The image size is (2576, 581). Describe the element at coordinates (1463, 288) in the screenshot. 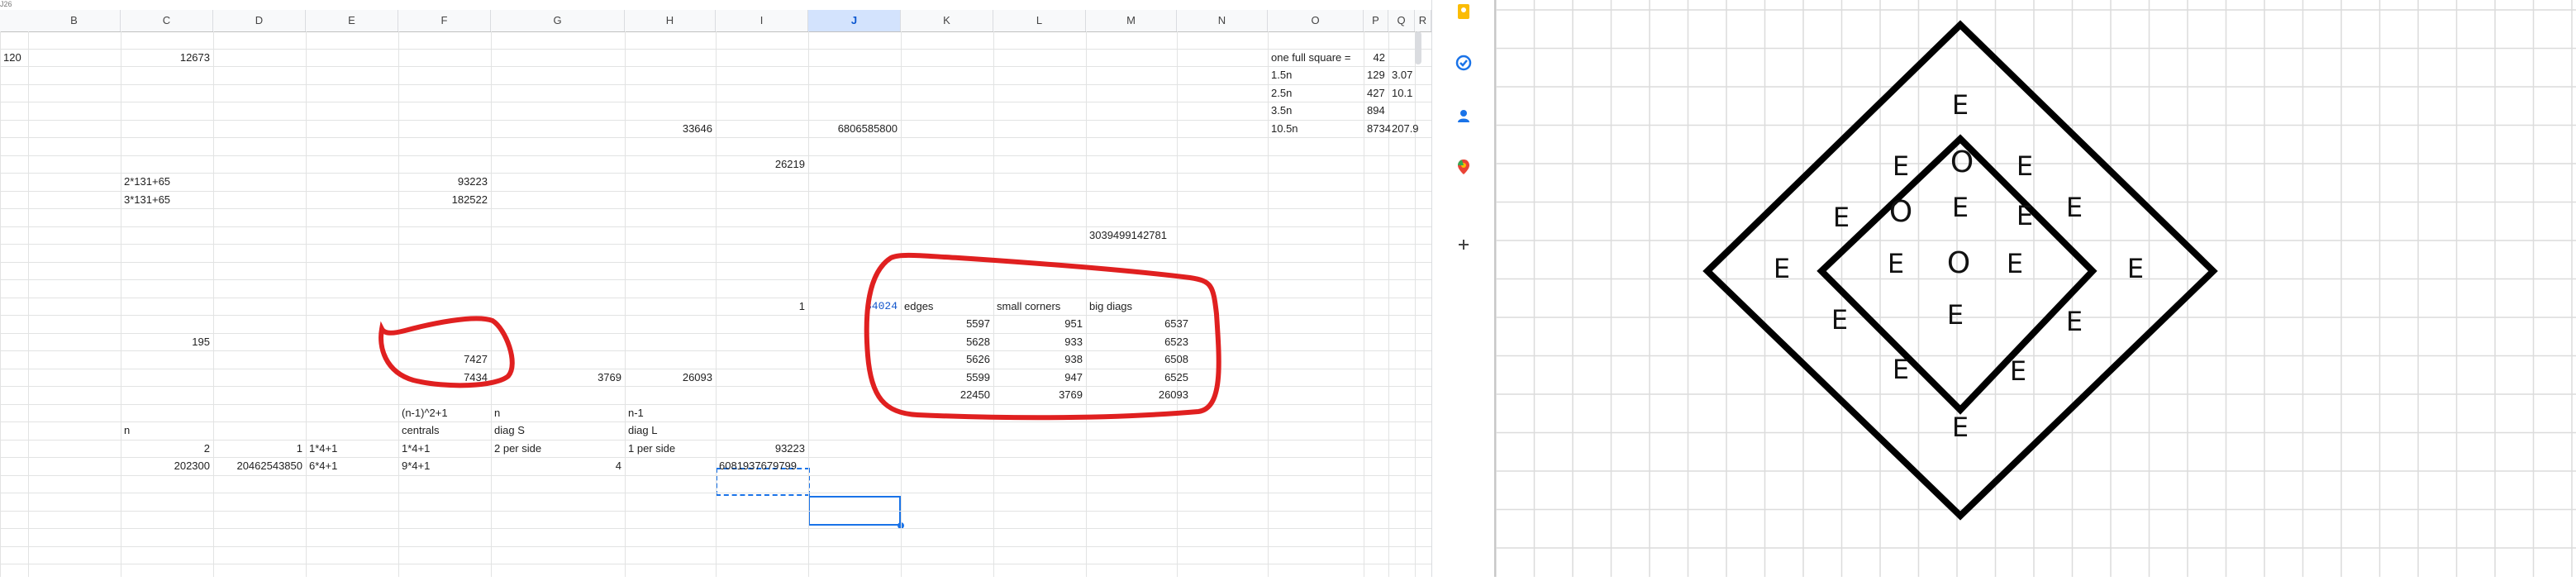

I see `side-panel` at that location.